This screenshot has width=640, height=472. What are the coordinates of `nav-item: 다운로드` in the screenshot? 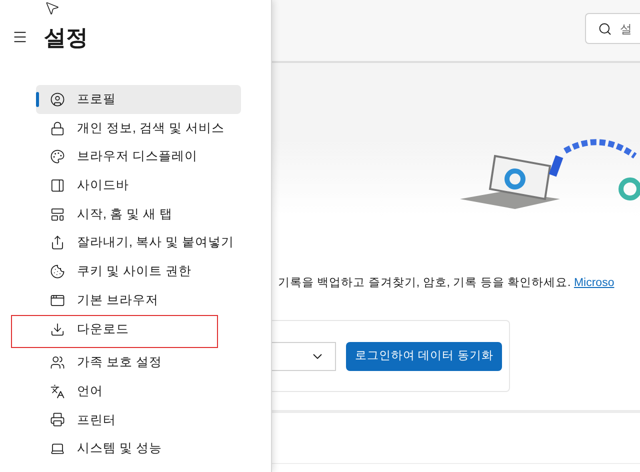 It's located at (126, 330).